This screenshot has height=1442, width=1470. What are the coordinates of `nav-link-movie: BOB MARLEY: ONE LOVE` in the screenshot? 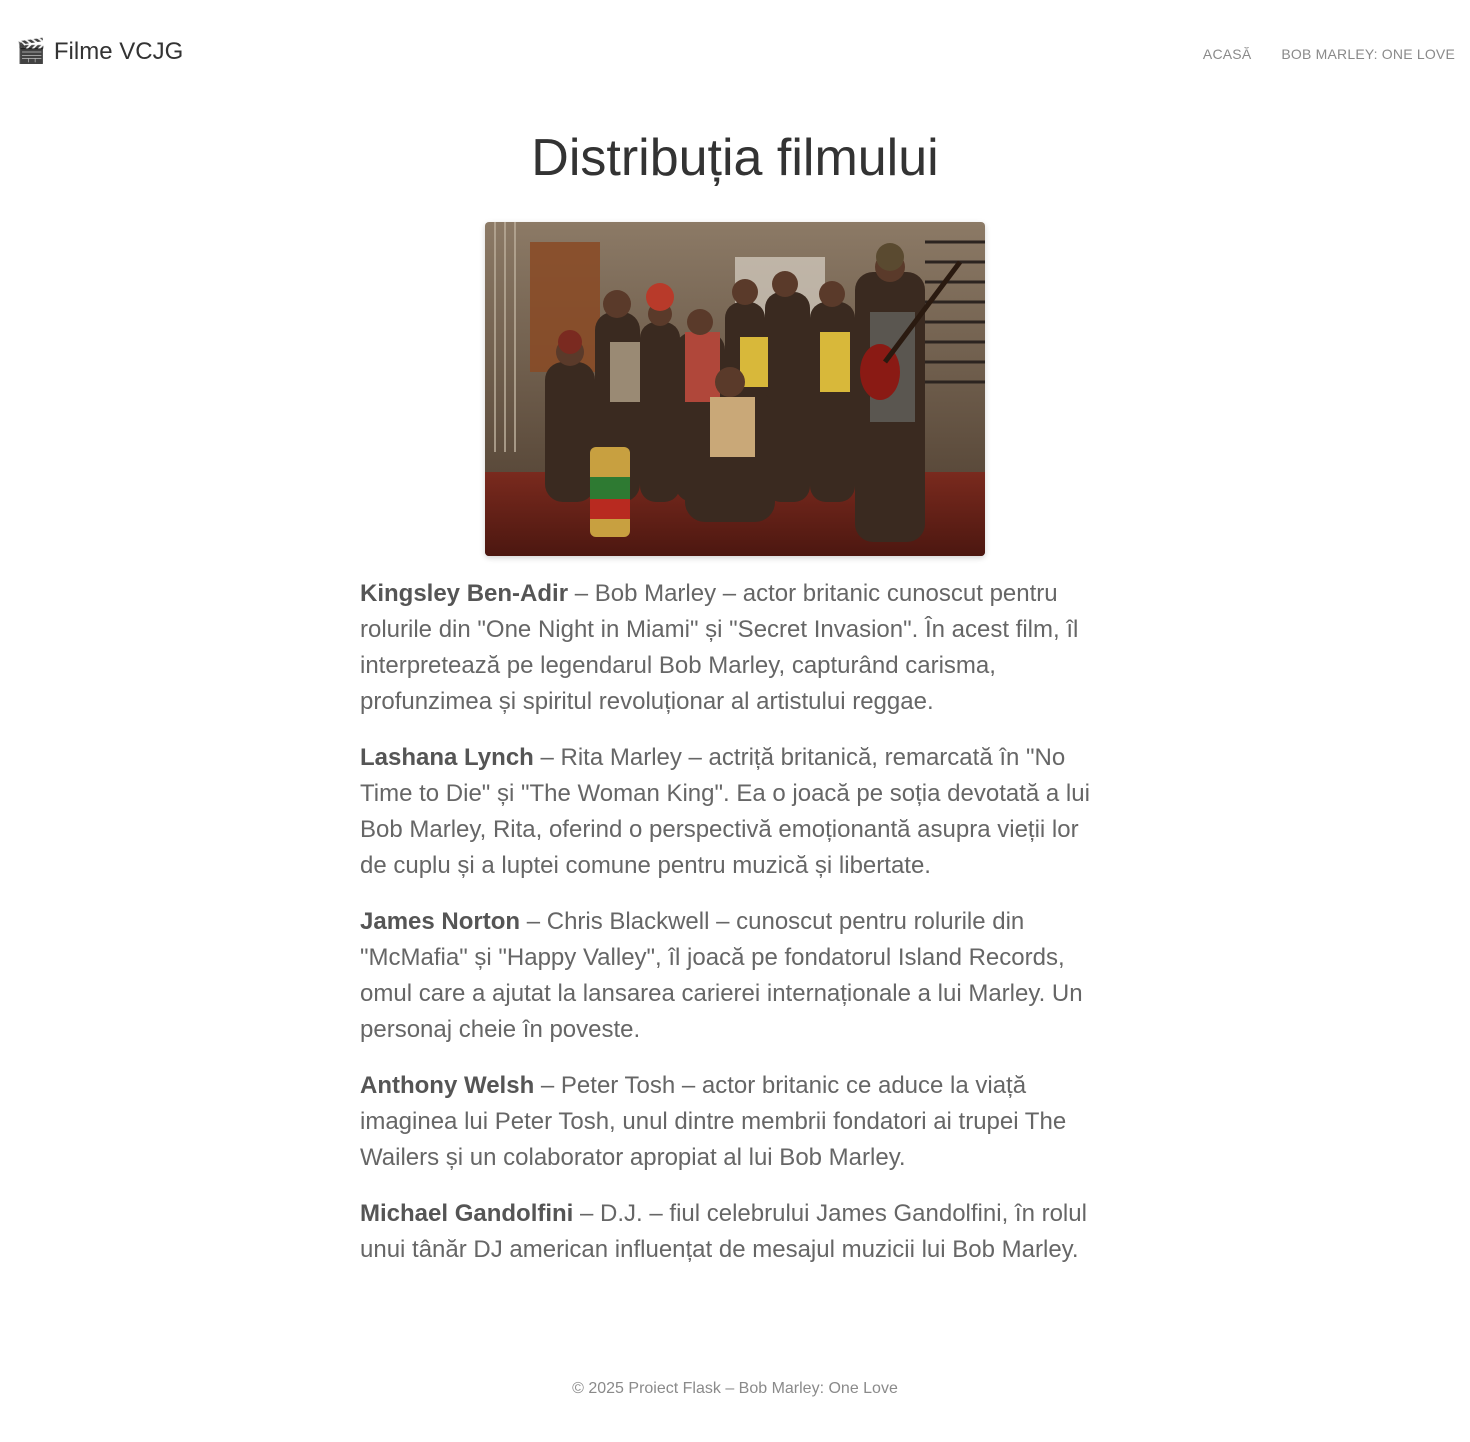 It's located at (1368, 54).